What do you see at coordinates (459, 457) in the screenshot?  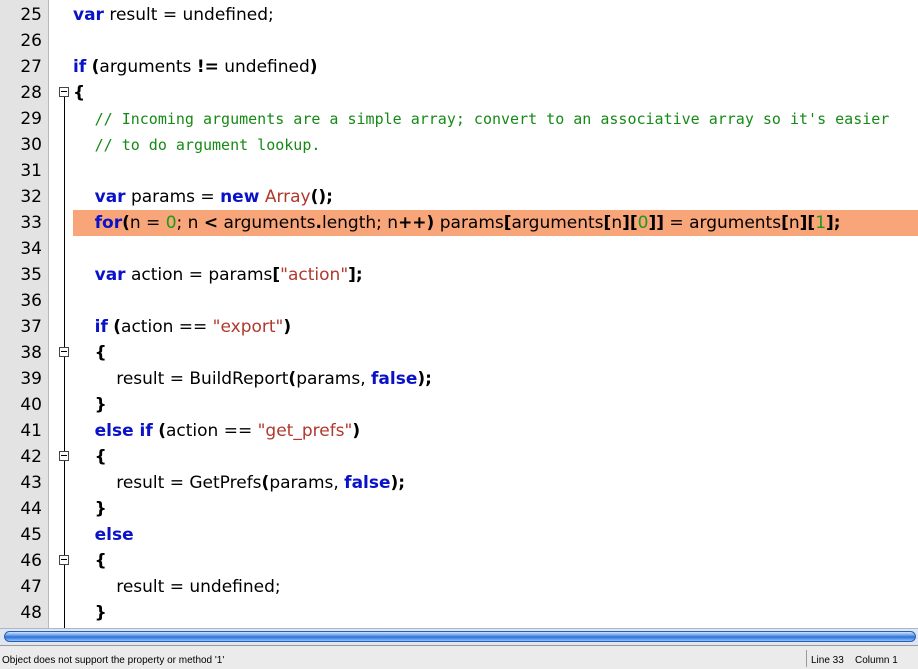 I see `code-line: 42 {` at bounding box center [459, 457].